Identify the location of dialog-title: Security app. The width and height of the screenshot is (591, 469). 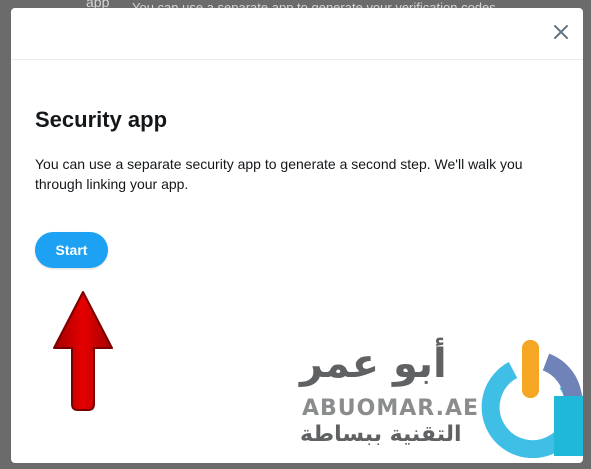
(101, 119).